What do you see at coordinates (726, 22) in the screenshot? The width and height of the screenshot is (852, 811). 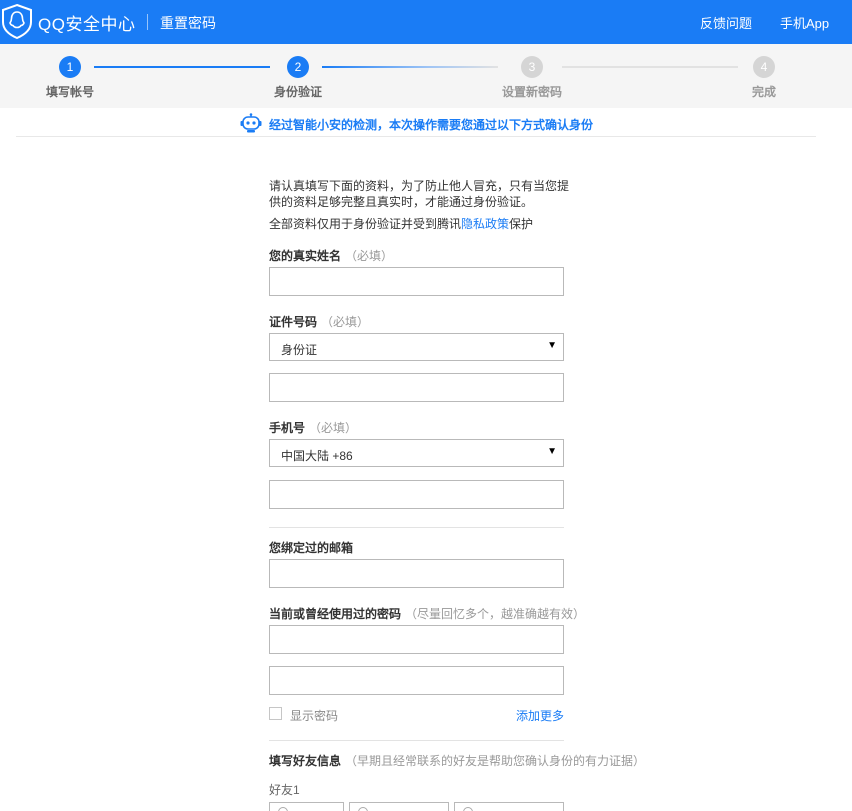 I see `feedback-link: 反馈问题` at bounding box center [726, 22].